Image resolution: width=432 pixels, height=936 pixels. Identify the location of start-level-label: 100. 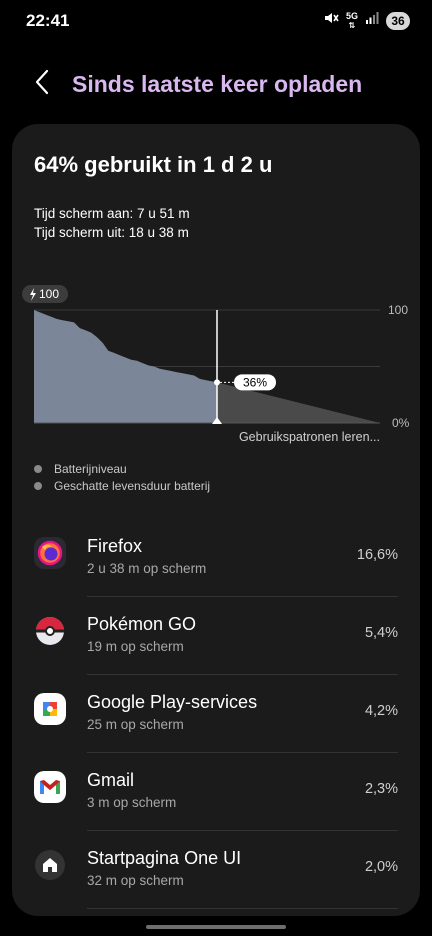
(49, 294).